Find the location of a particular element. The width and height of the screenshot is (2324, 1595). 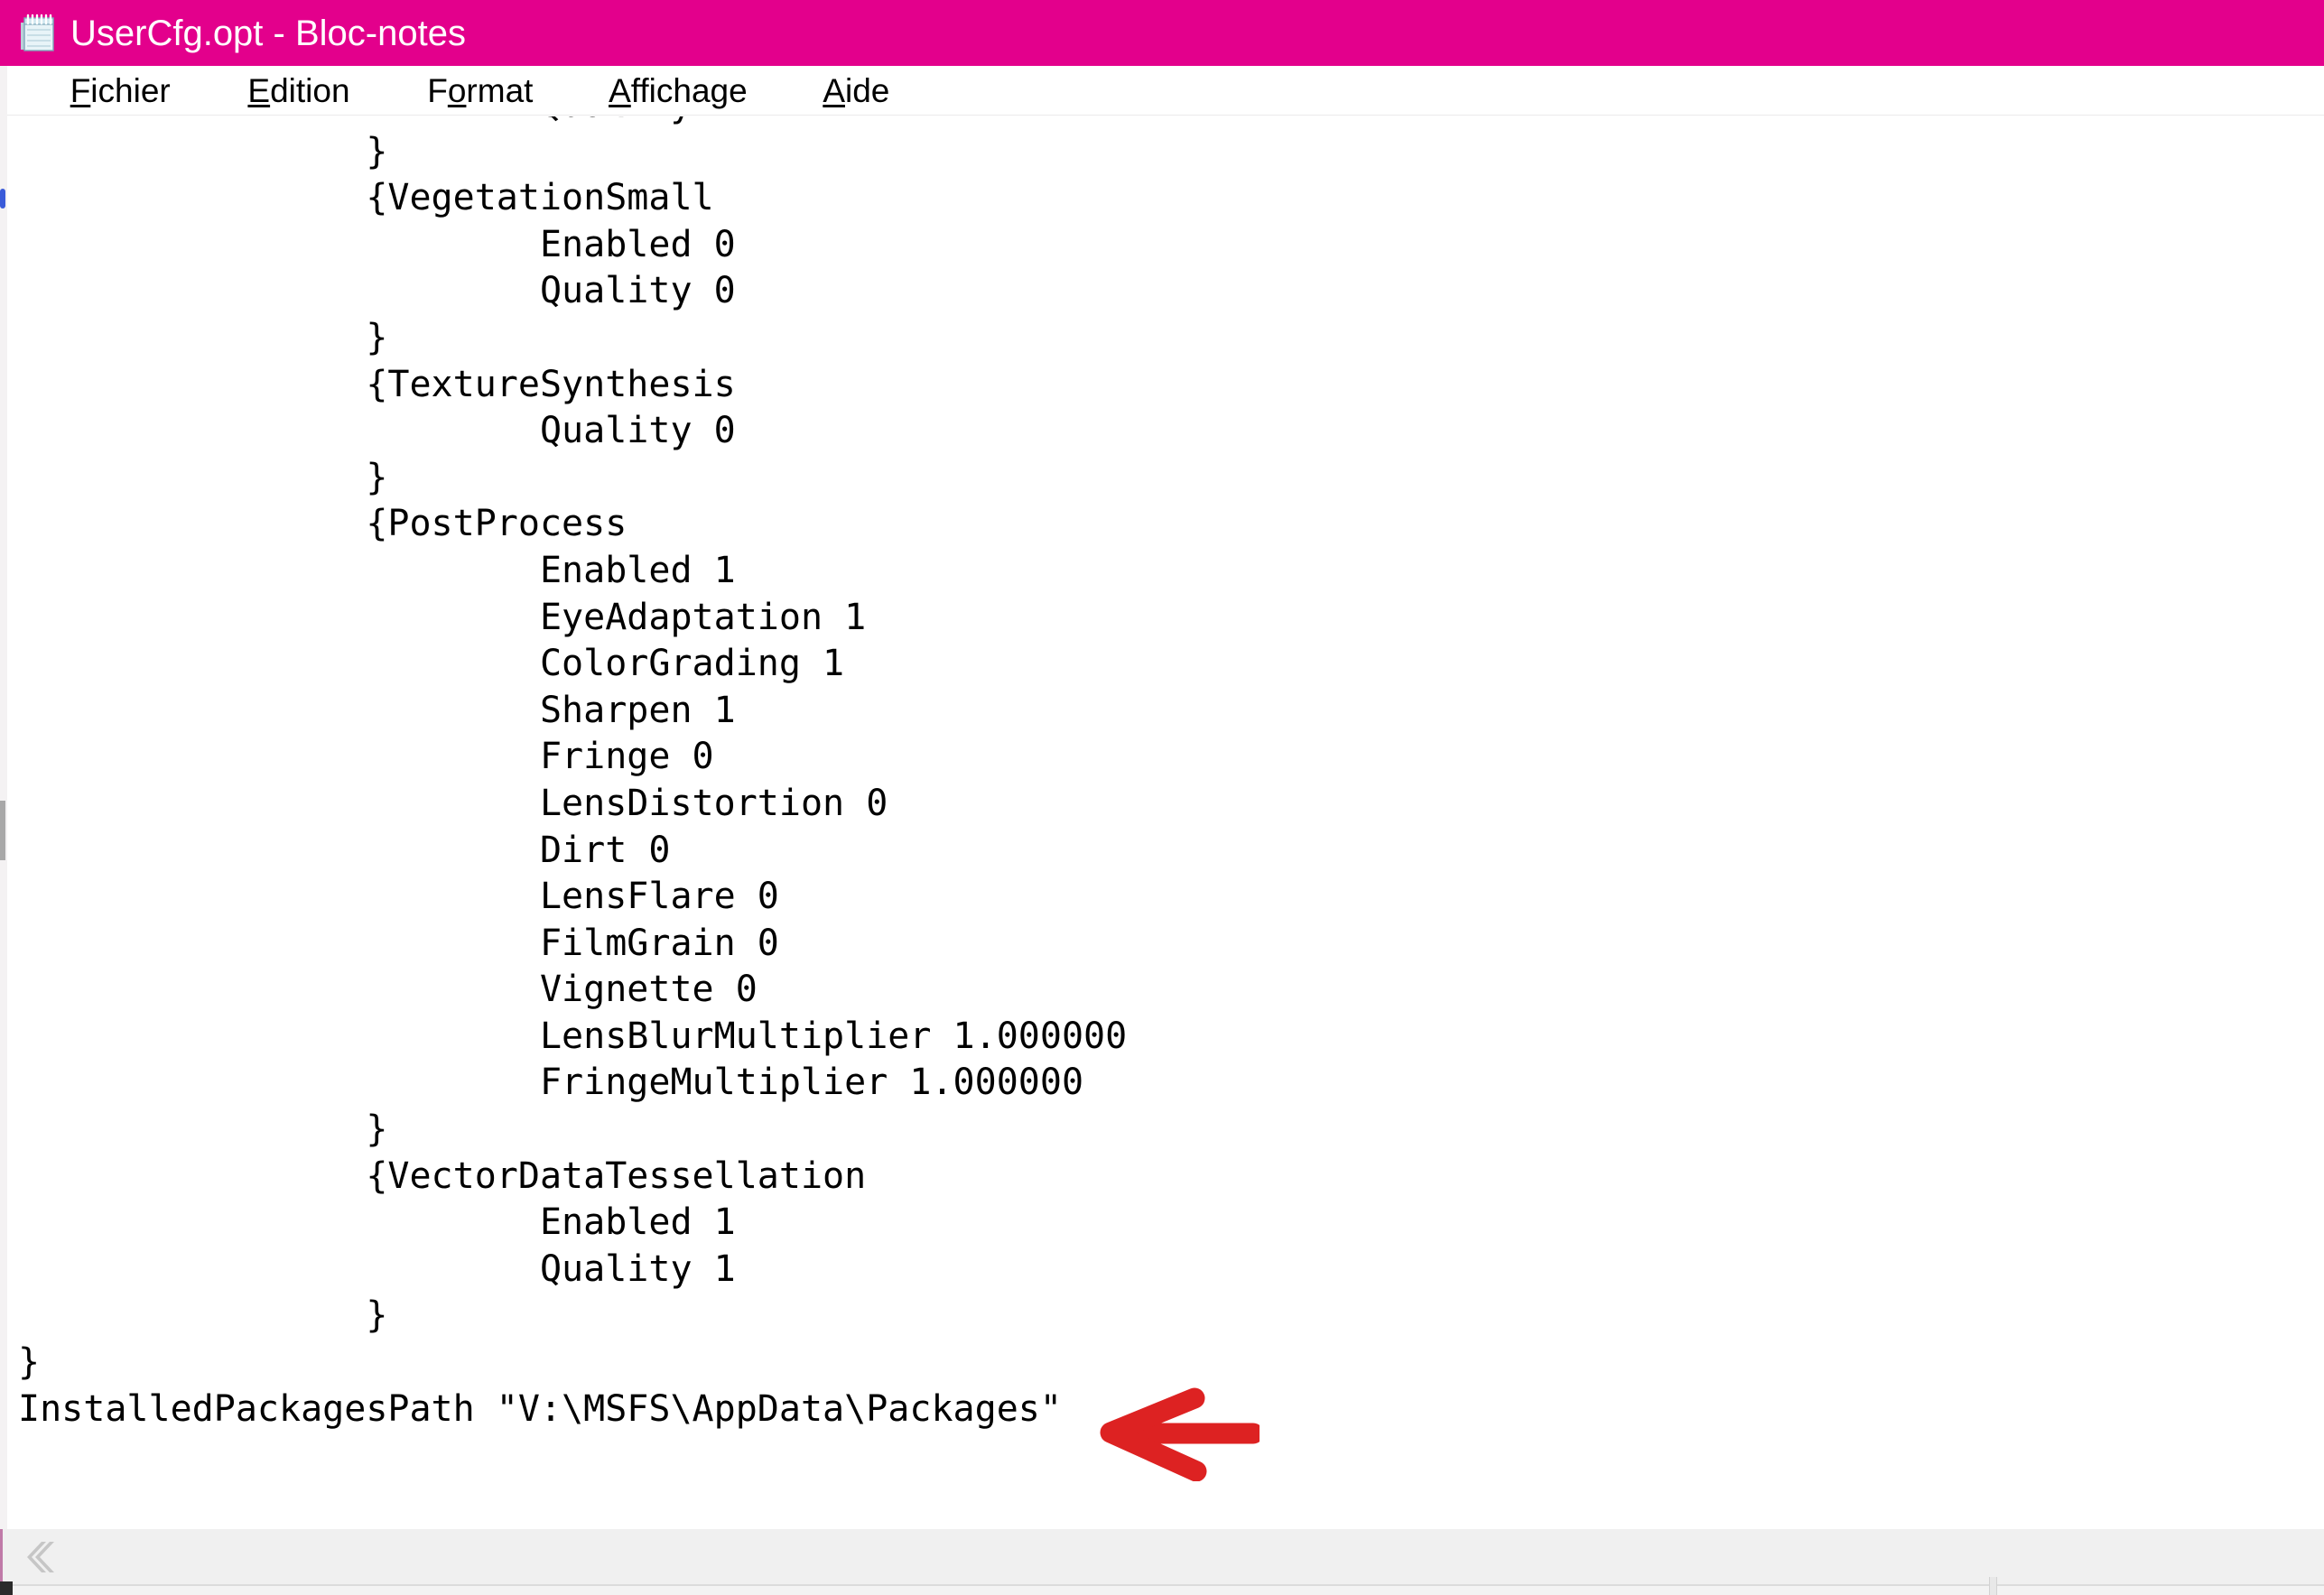

menu-edition-accel: E is located at coordinates (259, 90).